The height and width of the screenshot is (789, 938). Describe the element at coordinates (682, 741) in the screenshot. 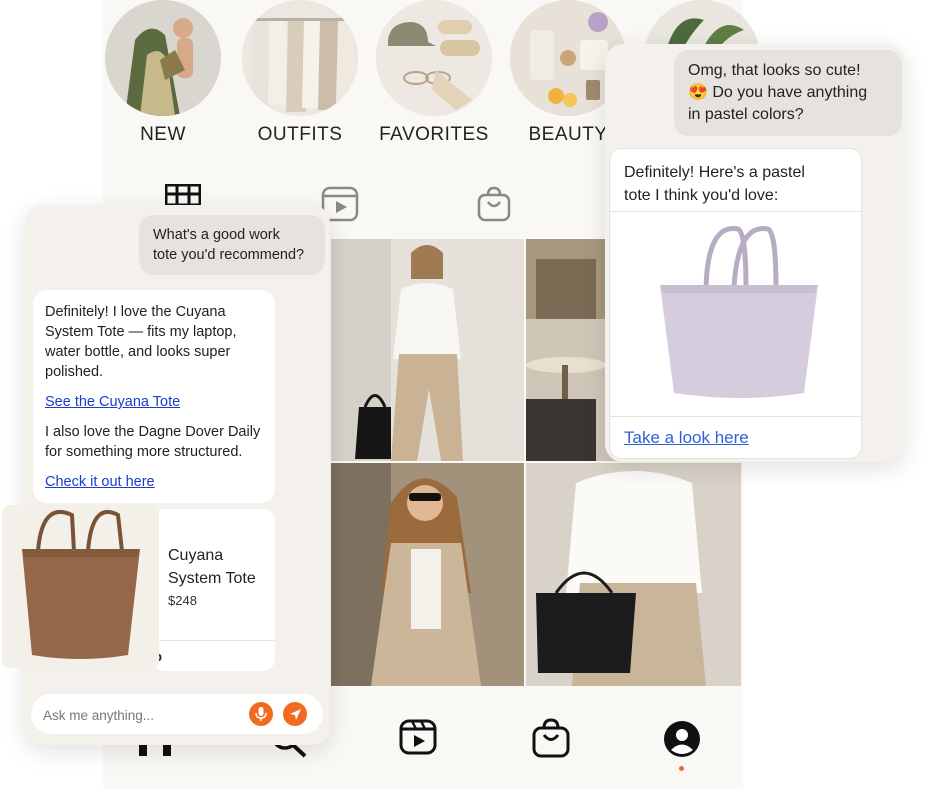

I see `profile-icon` at that location.